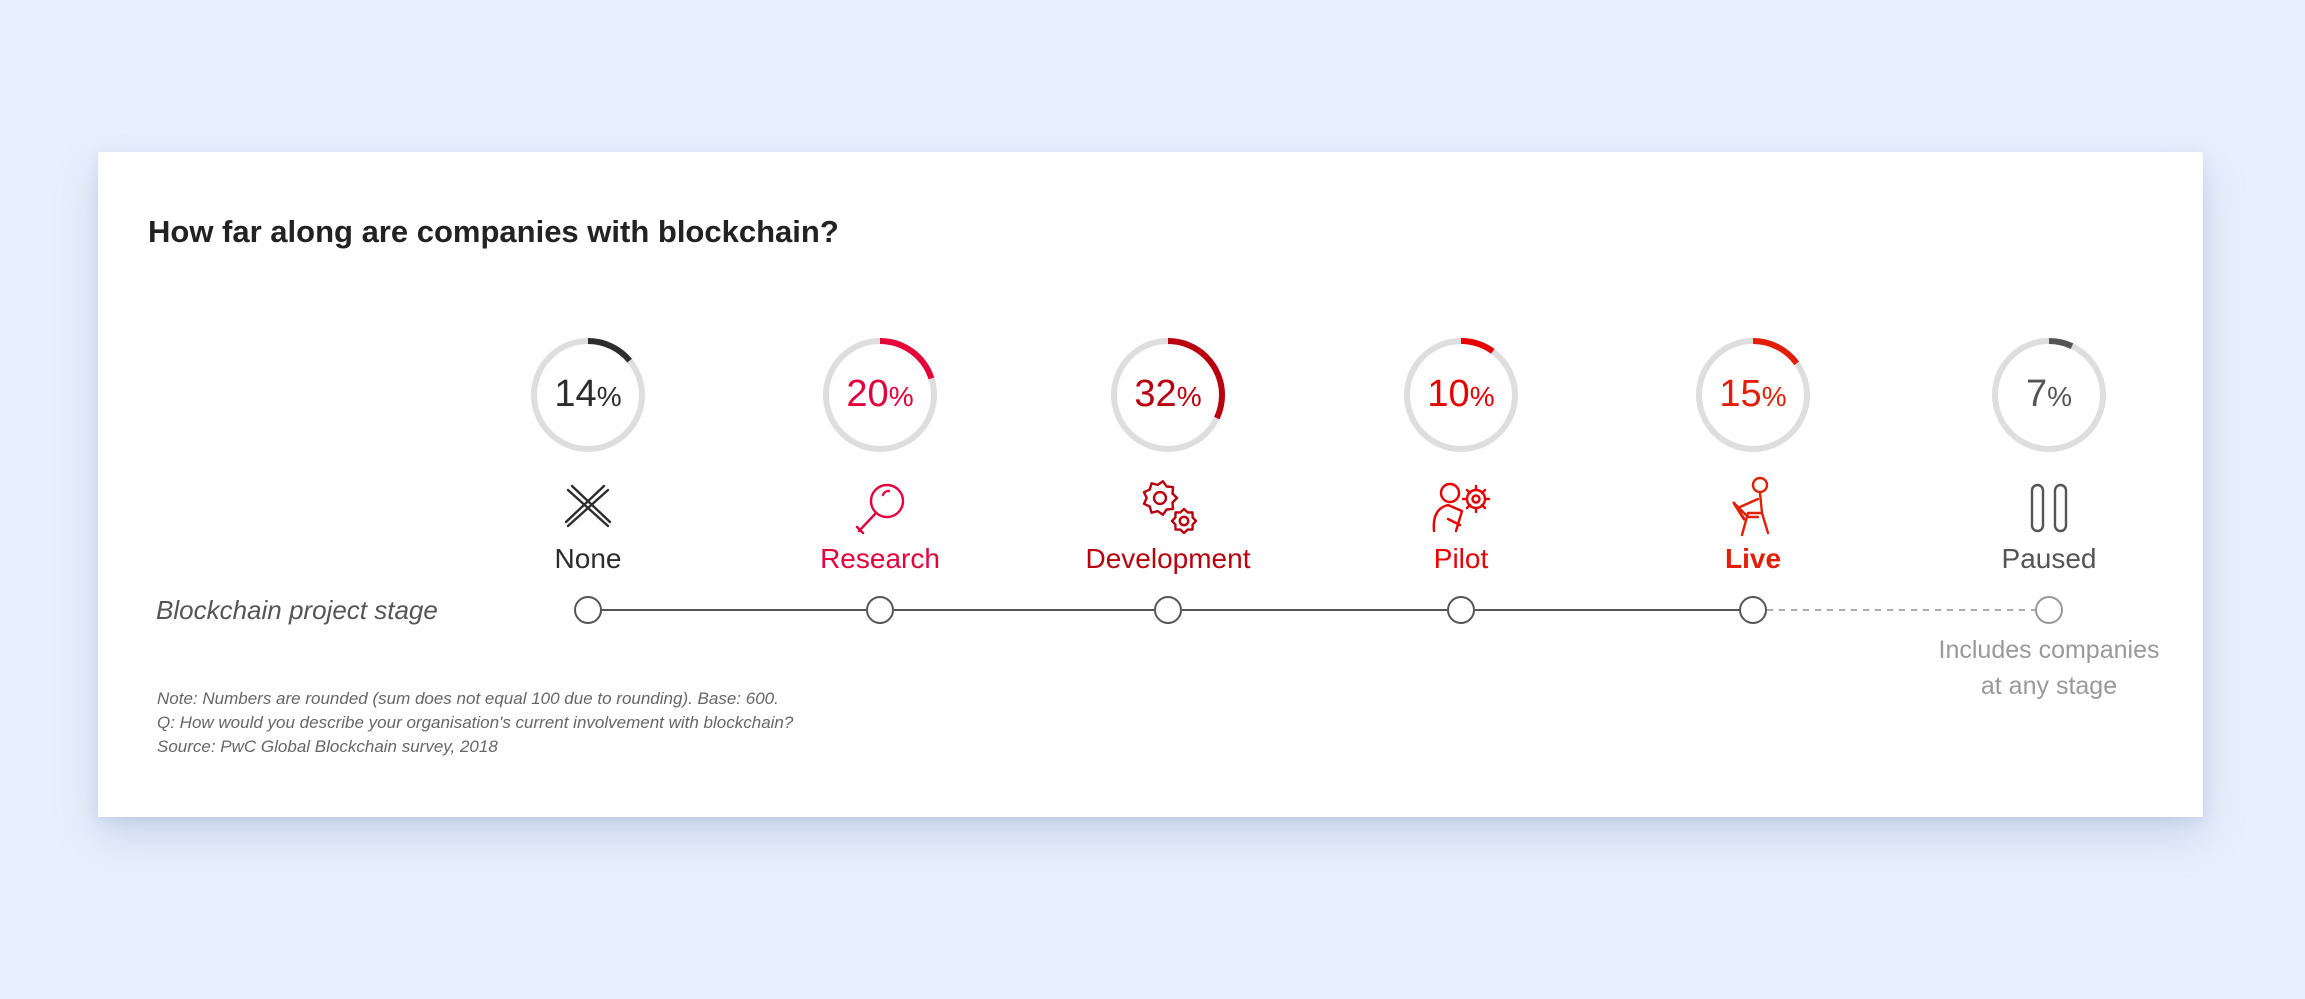  Describe the element at coordinates (1753, 558) in the screenshot. I see `stage-name-live: Live` at that location.